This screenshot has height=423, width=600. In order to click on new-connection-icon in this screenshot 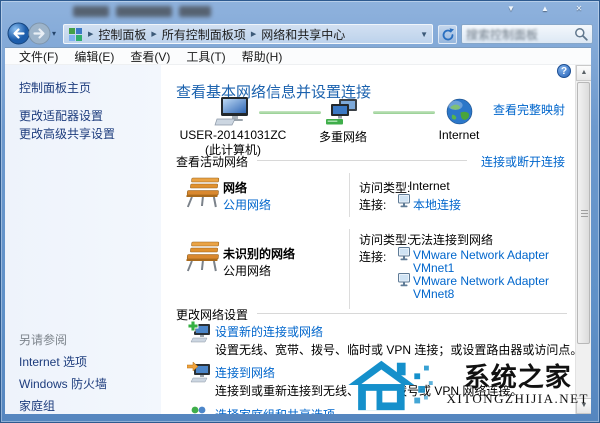, I will do `click(199, 334)`.